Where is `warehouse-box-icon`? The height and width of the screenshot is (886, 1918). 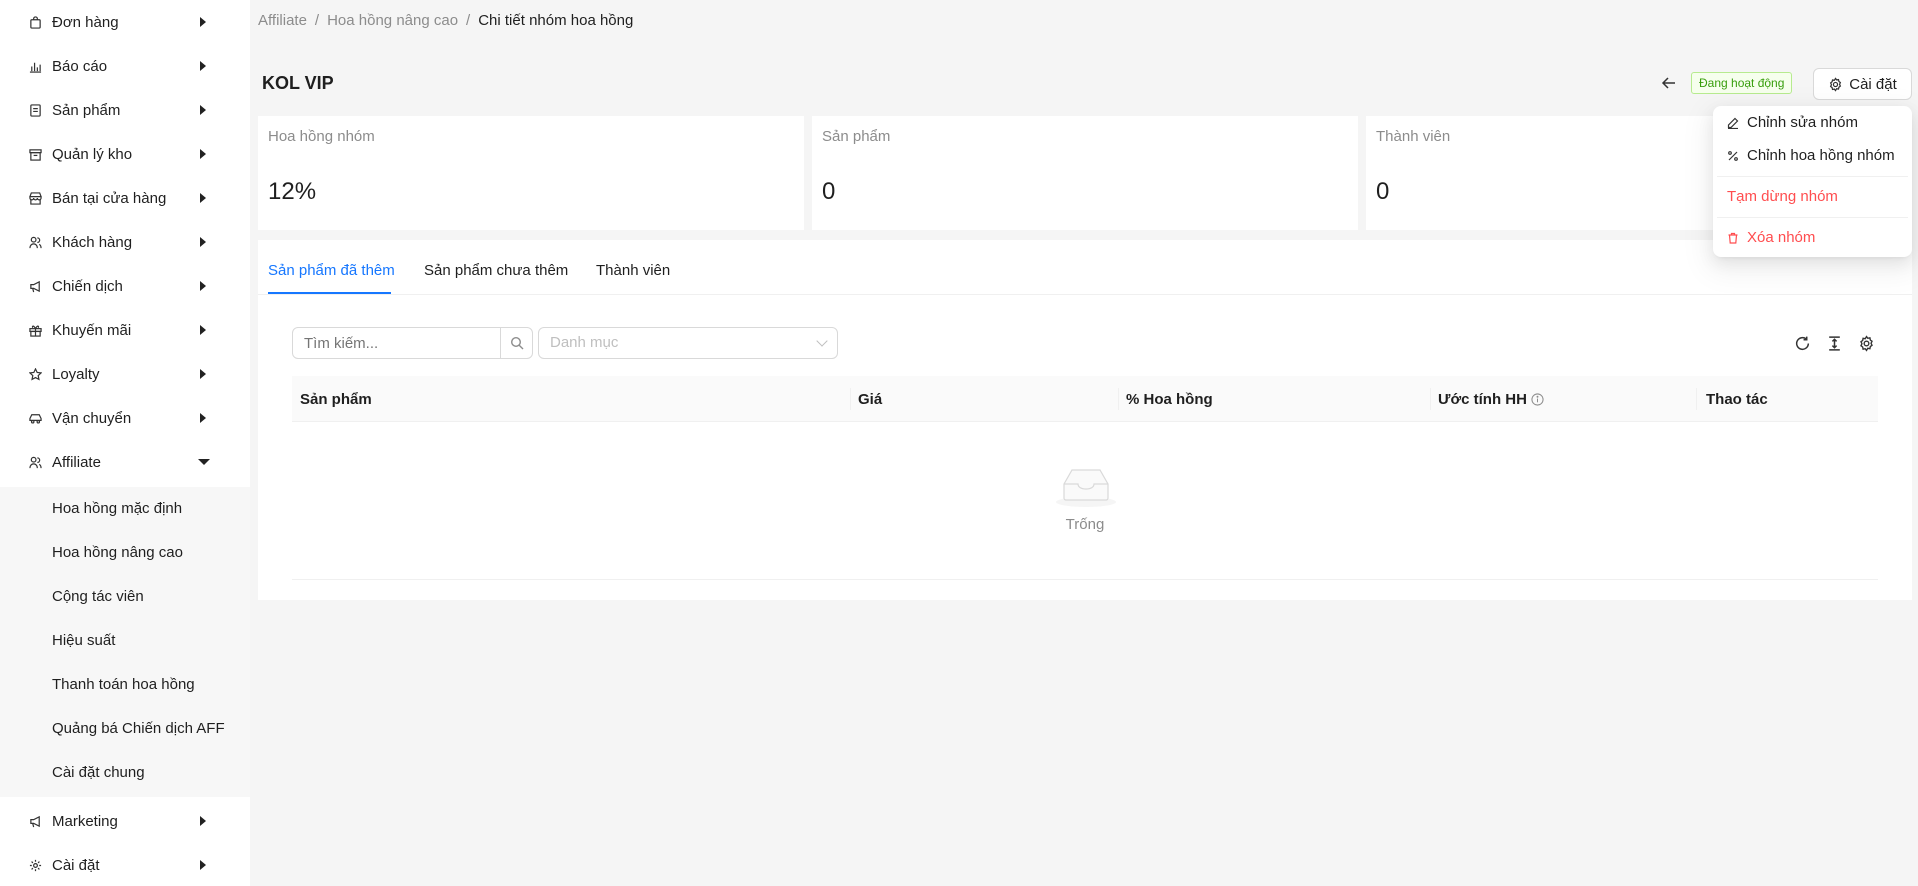
warehouse-box-icon is located at coordinates (35, 154).